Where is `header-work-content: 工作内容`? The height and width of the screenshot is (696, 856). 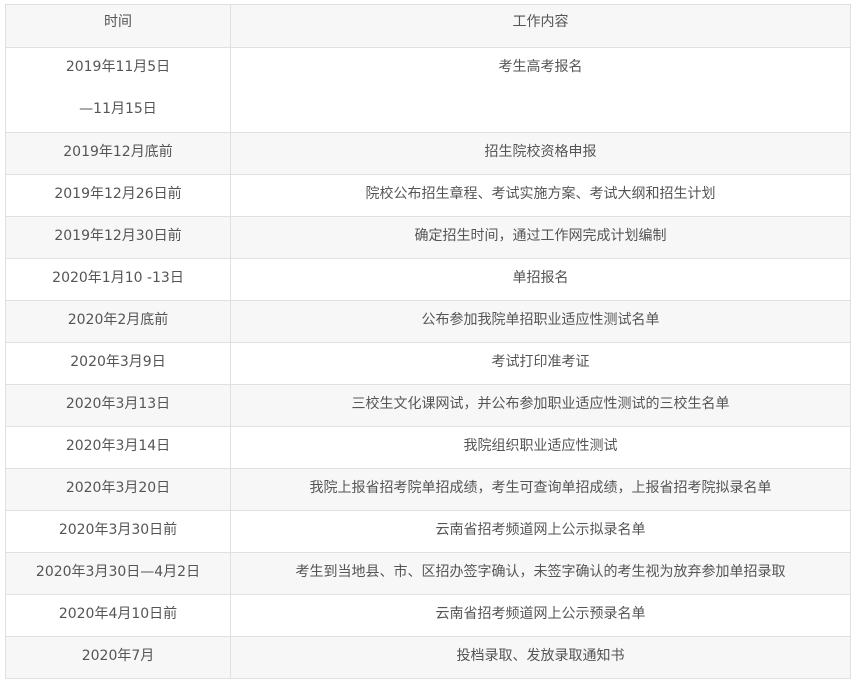 header-work-content: 工作内容 is located at coordinates (540, 26).